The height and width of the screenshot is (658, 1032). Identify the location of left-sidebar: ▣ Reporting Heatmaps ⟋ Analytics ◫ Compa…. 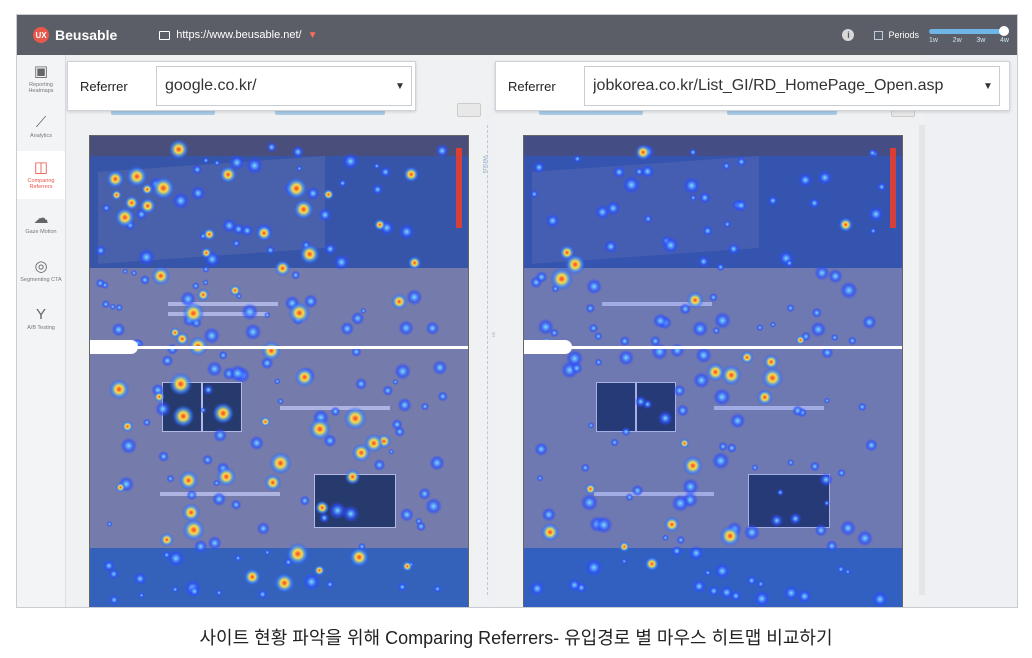
(41, 331).